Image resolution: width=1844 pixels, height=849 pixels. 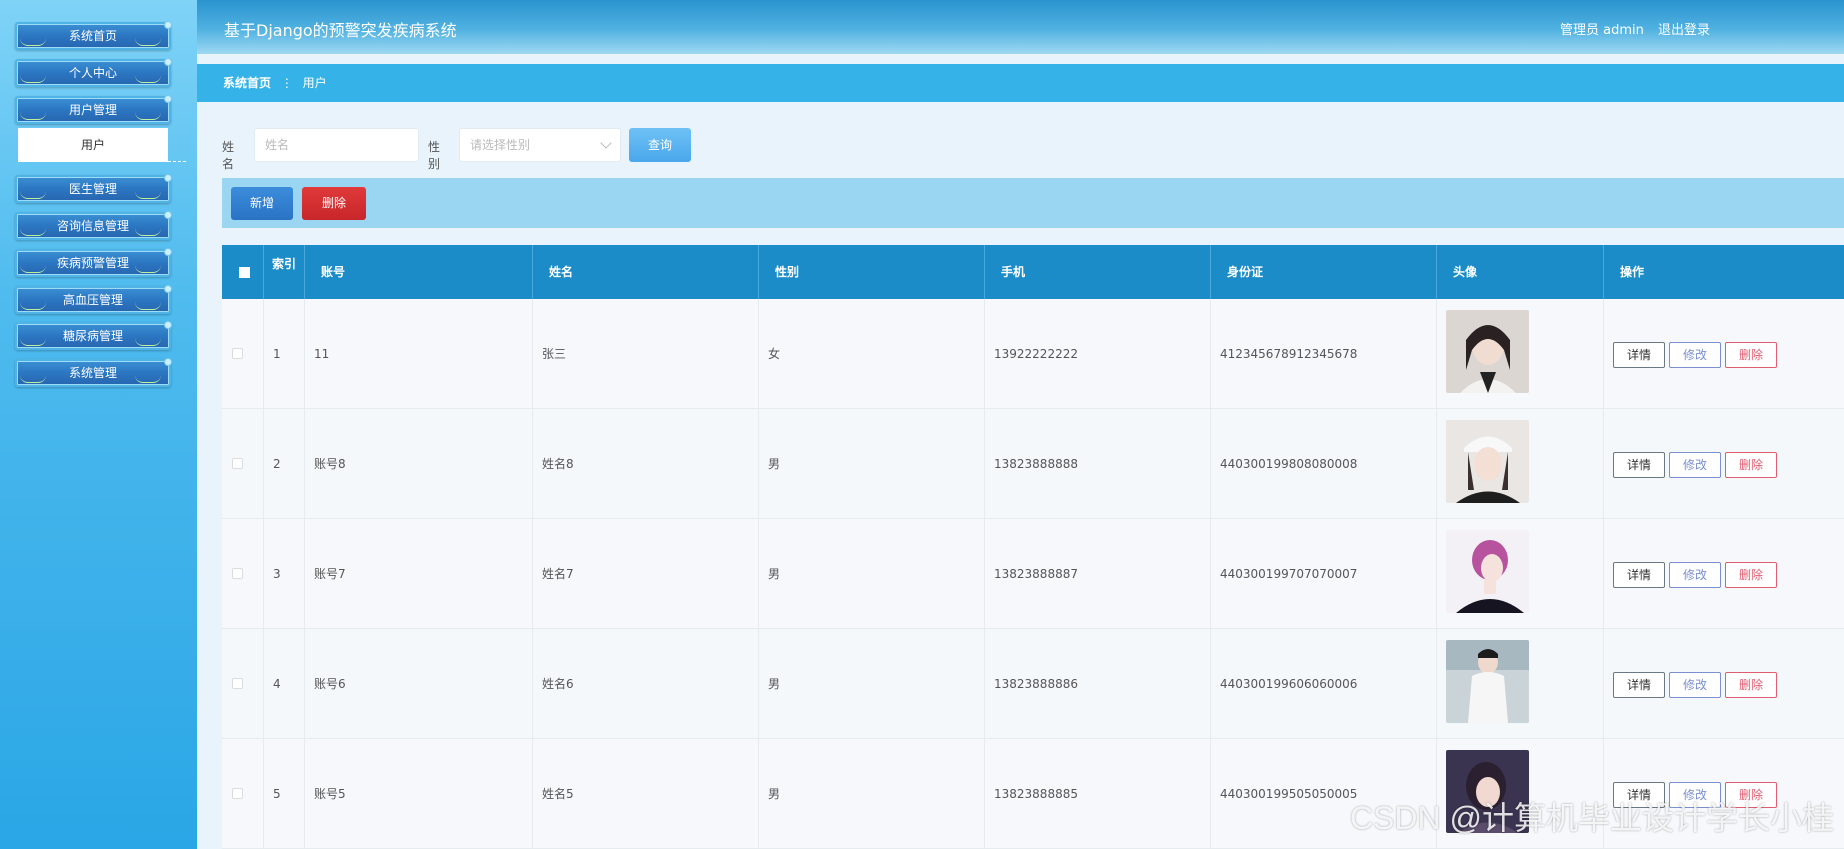 I want to click on cell-phone: 13823888885, so click(x=1098, y=794).